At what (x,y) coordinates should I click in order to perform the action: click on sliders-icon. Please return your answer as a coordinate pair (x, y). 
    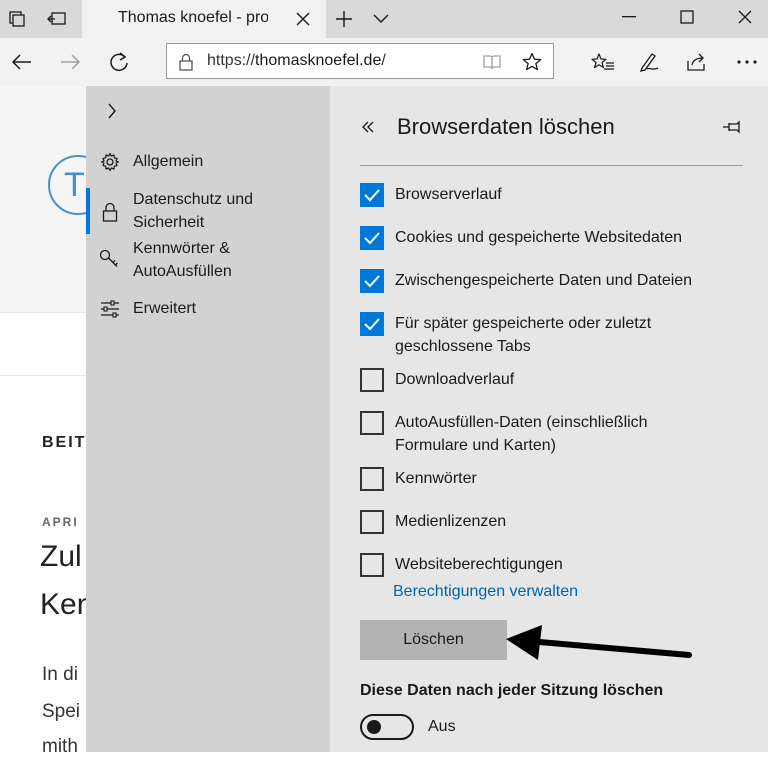
    Looking at the image, I should click on (110, 309).